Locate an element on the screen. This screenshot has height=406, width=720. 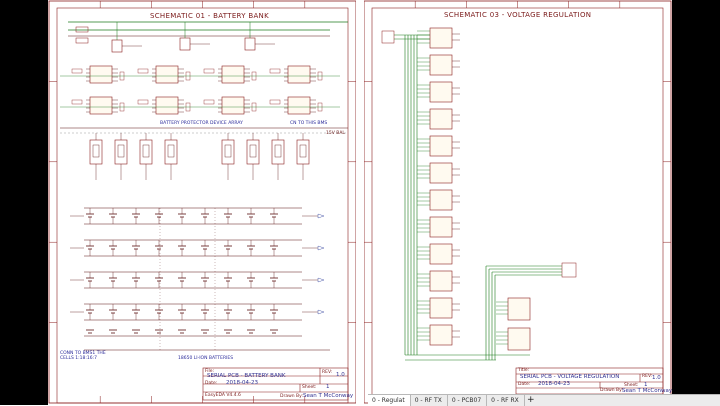
left-tb-rev-label: REV: is located at coordinates (327, 372).